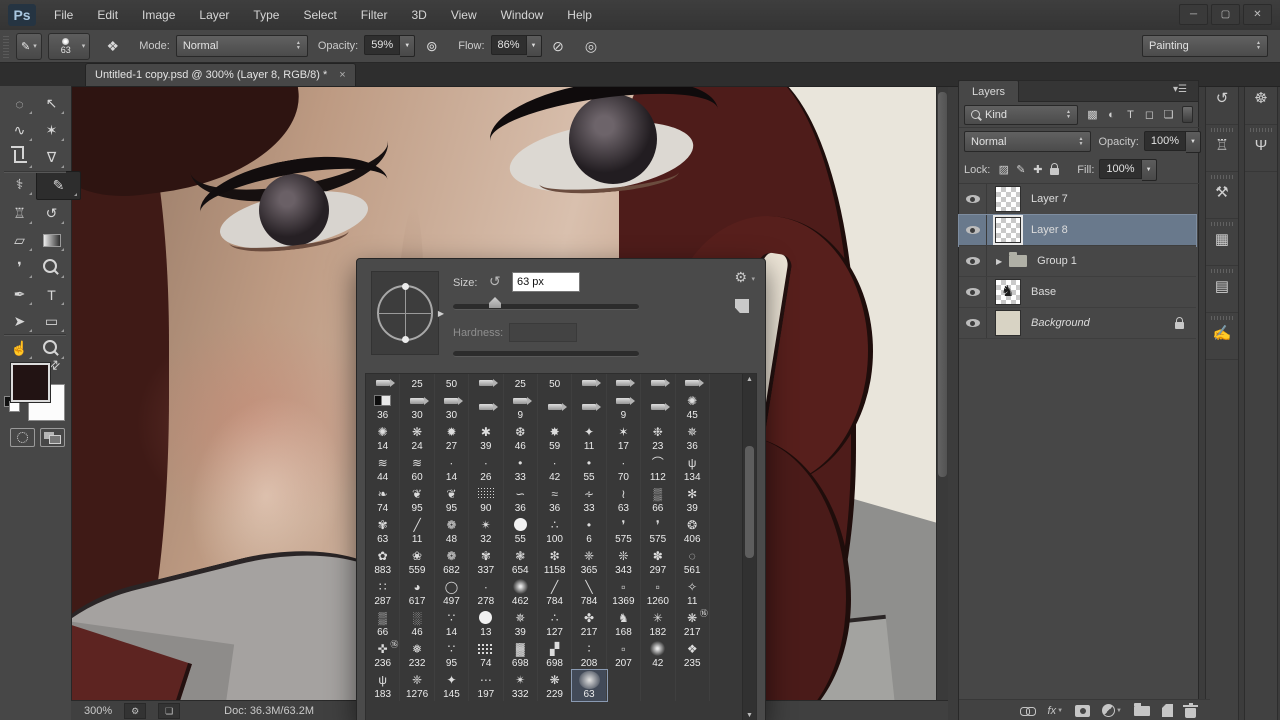 The image size is (1280, 720). Describe the element at coordinates (407, 313) in the screenshot. I see `brush-angle-control: ▶` at that location.